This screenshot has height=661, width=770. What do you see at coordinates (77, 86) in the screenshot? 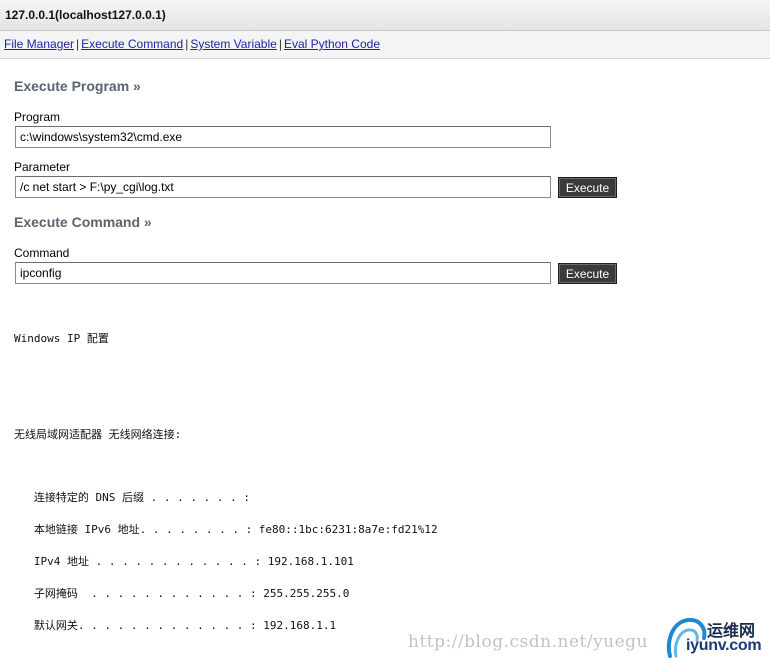
I see `execute-program-heading: Execute Program »` at bounding box center [77, 86].